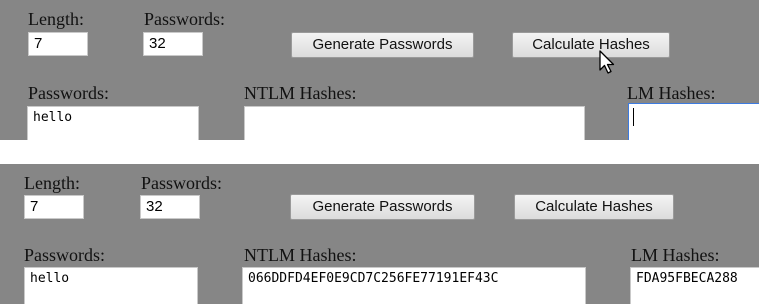 The width and height of the screenshot is (759, 304). What do you see at coordinates (694, 285) in the screenshot?
I see `lm-hashes-textarea: FDA95FBECA288` at bounding box center [694, 285].